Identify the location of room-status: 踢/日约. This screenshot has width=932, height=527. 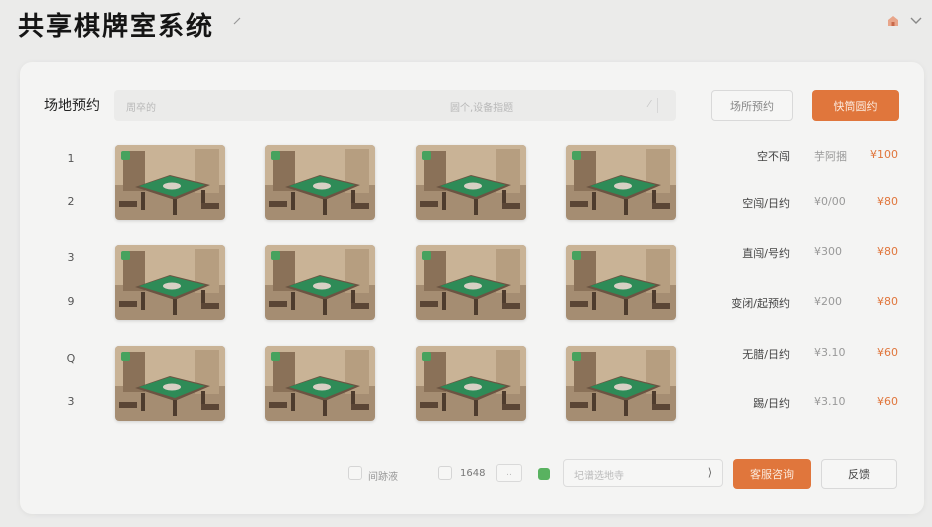
(771, 403).